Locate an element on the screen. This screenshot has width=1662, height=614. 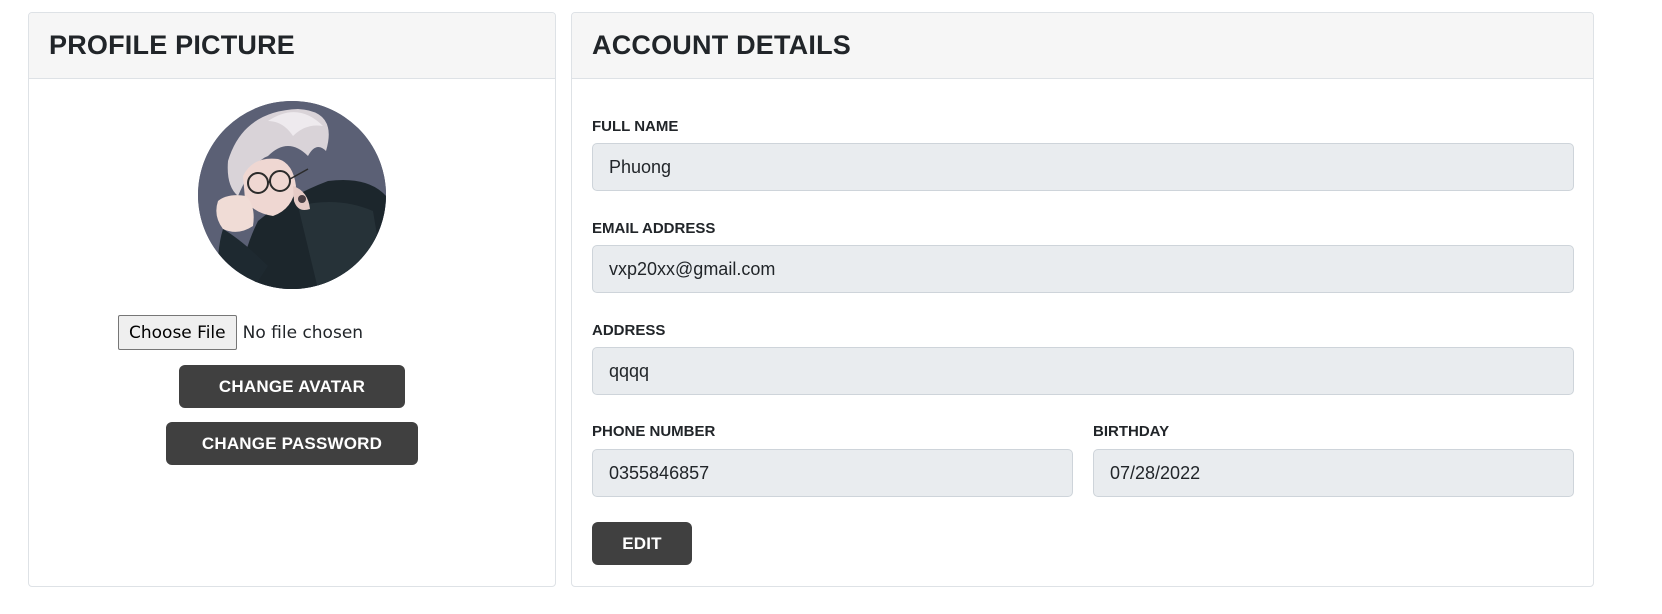
edit-button: EDIT is located at coordinates (642, 543).